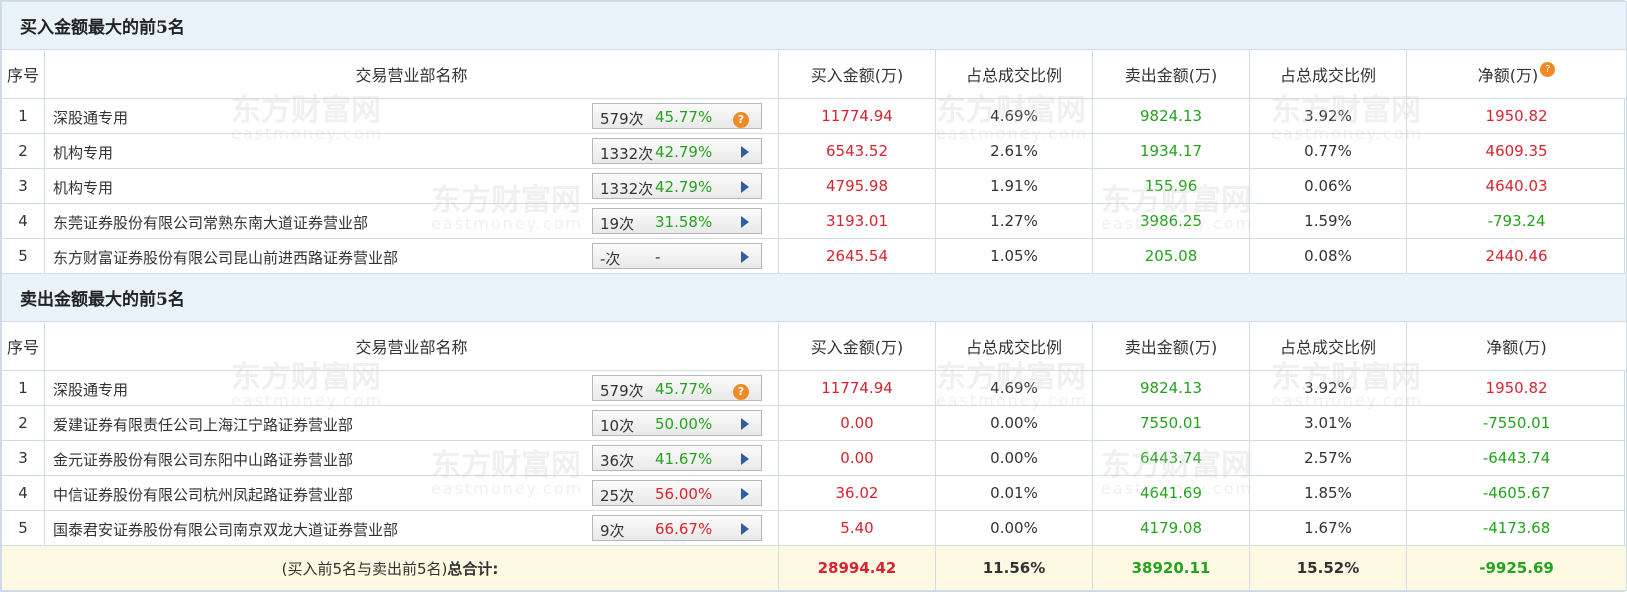  Describe the element at coordinates (1171, 493) in the screenshot. I see `sell-amount: 4641.69` at that location.